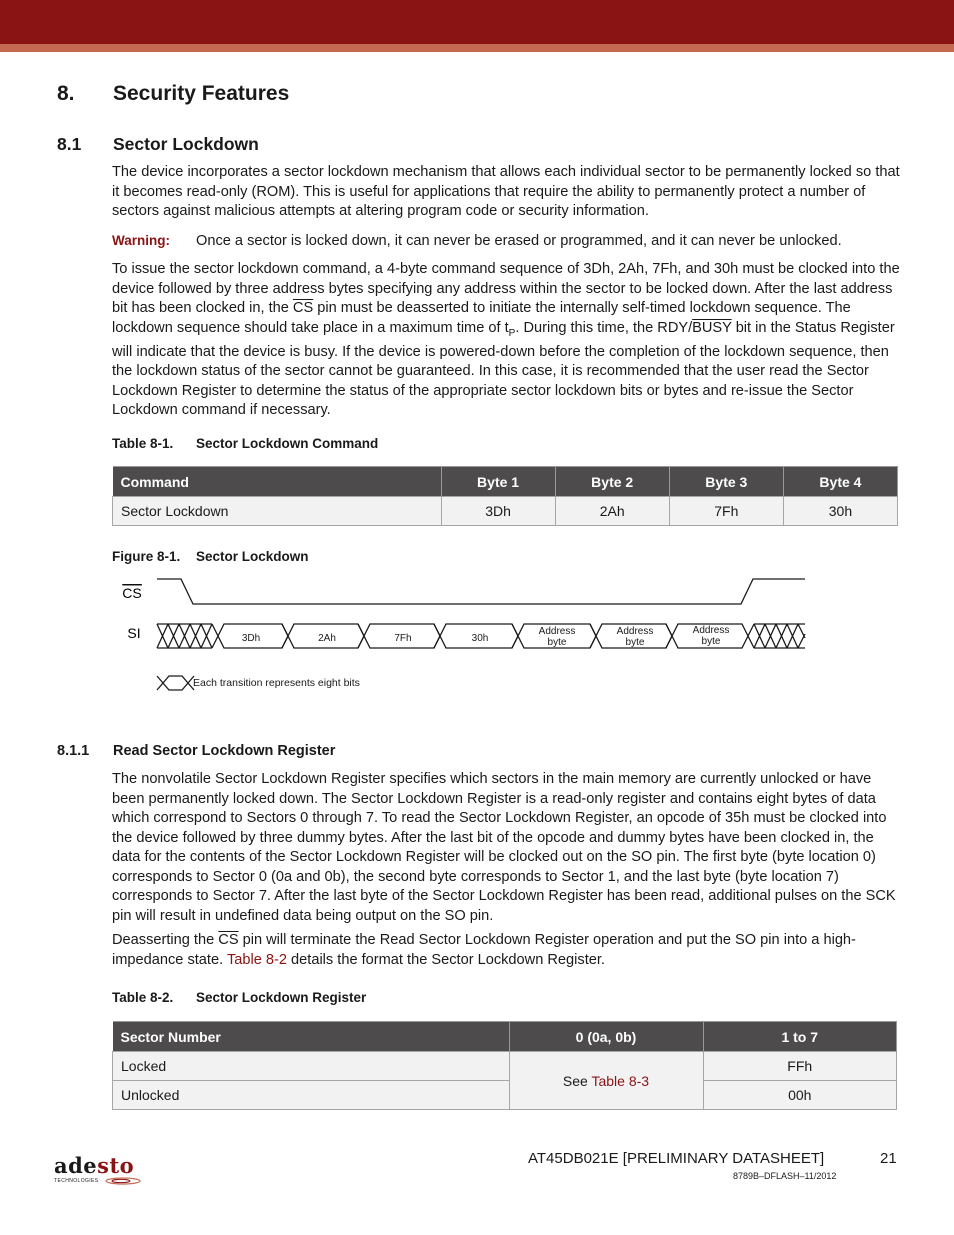  Describe the element at coordinates (184, 636) in the screenshot. I see `si-dont-care-start` at that location.